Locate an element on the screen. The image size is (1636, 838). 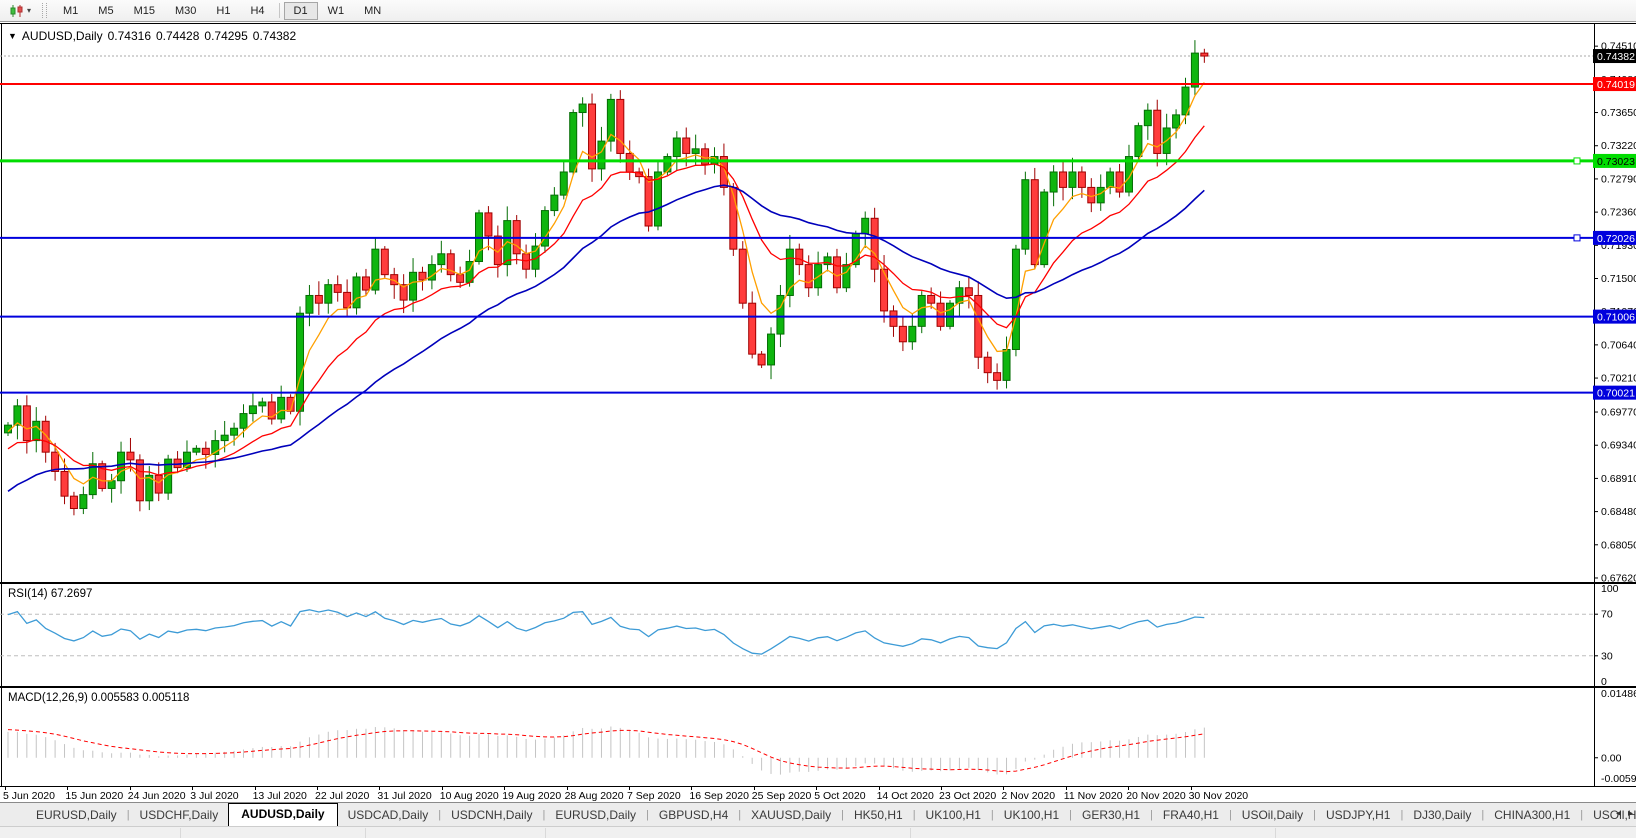
date-label: 25 Sep 2020 is located at coordinates (781, 796).